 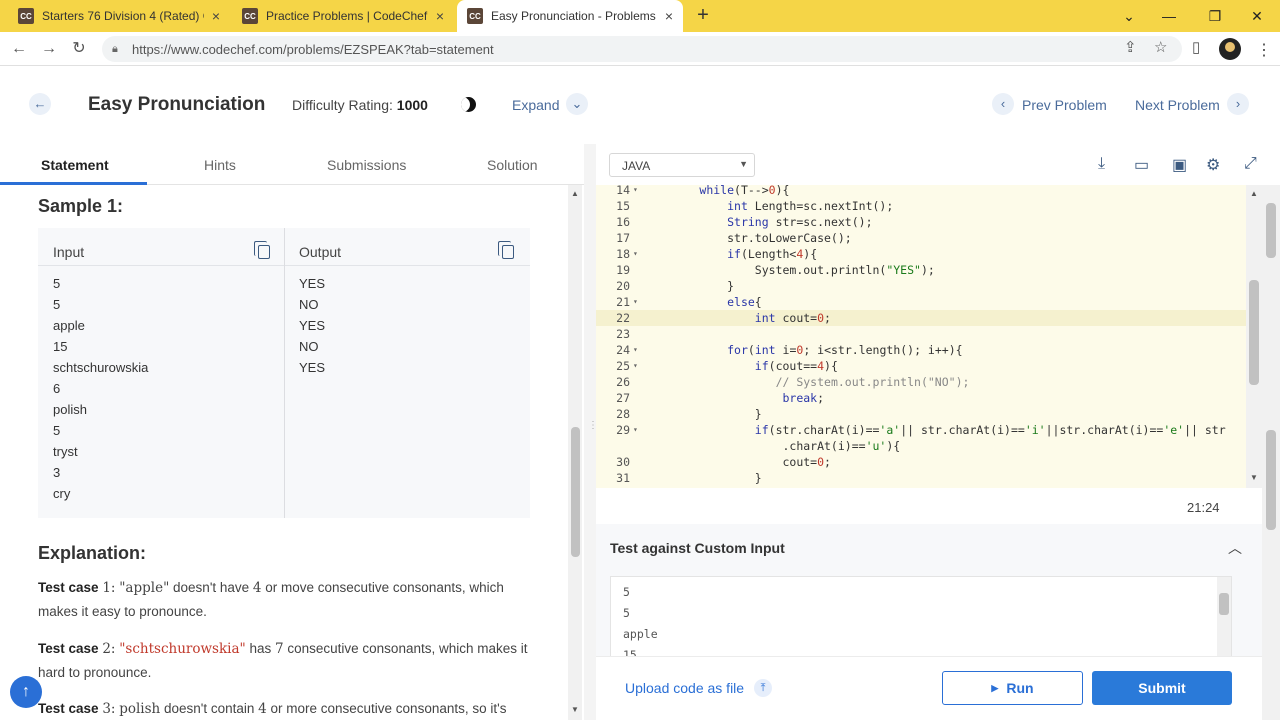 I want to click on avatar, so click(x=1230, y=49).